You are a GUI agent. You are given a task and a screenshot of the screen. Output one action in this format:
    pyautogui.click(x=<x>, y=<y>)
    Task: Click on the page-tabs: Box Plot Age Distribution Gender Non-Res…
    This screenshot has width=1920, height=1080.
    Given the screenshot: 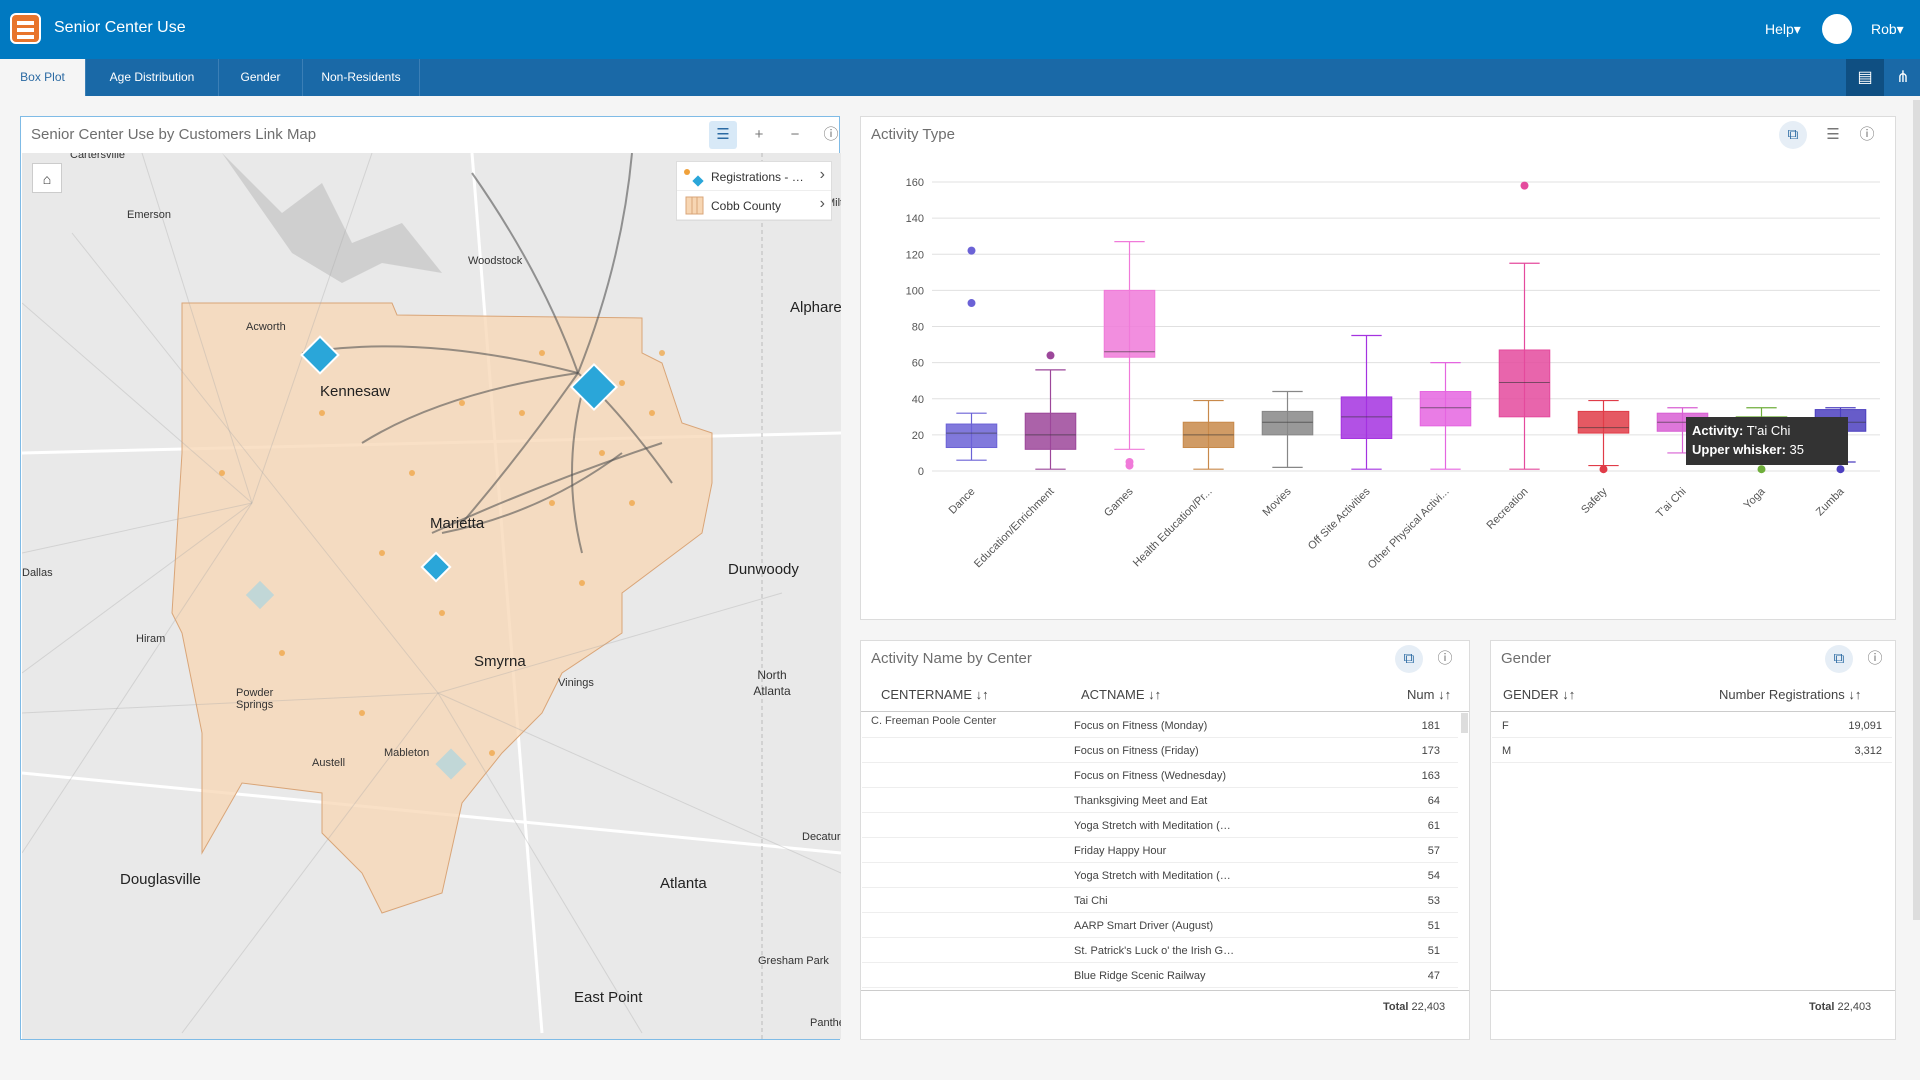 What is the action you would take?
    pyautogui.click(x=960, y=77)
    